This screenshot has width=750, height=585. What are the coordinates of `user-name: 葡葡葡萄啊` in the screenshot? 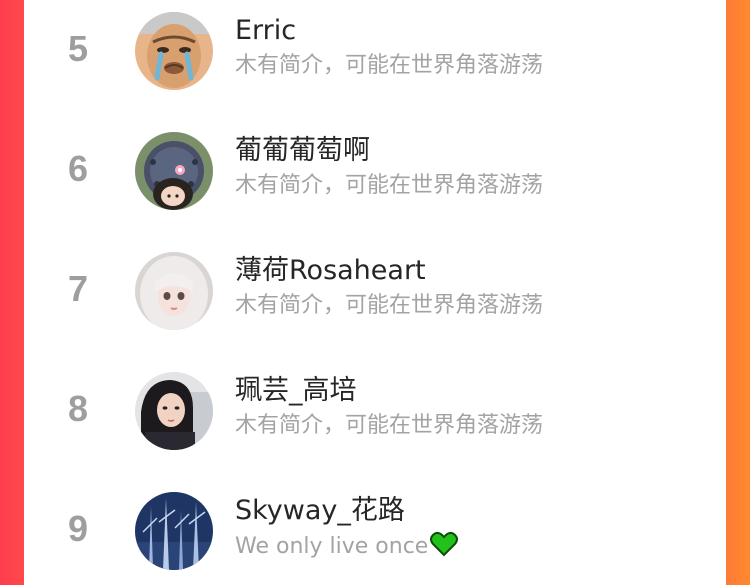 It's located at (302, 150).